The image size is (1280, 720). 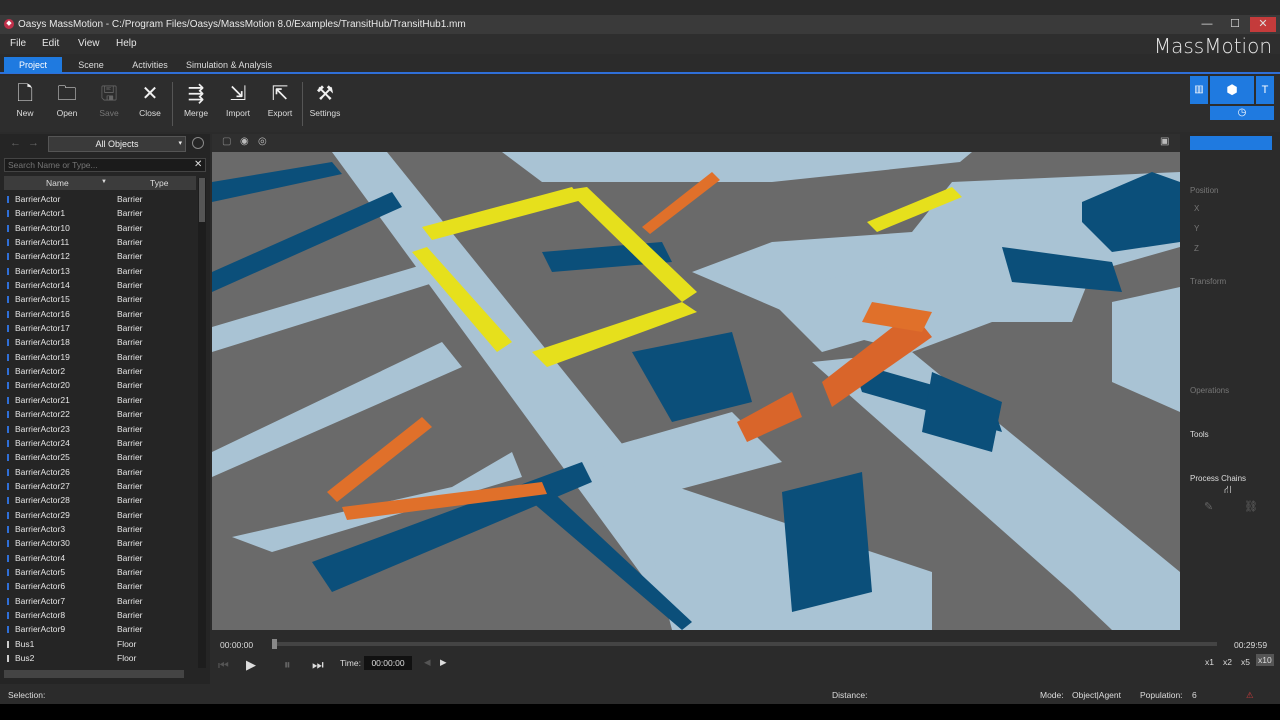 I want to click on table-row: BarrierActor6 Barrier, so click(x=100, y=586).